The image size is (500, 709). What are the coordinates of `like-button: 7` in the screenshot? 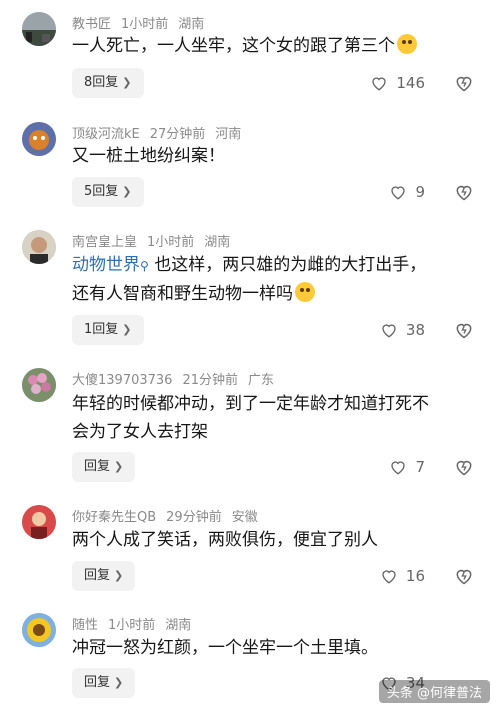 It's located at (407, 467).